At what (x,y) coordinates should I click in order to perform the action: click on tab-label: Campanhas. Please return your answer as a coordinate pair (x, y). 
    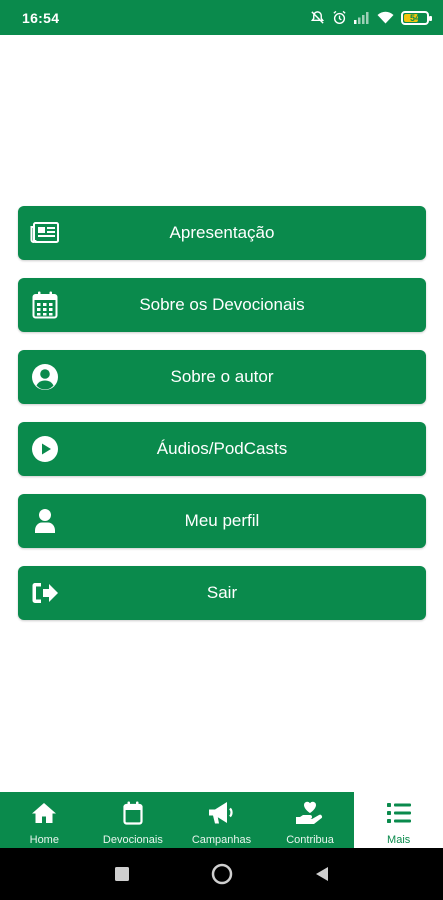
    Looking at the image, I should click on (221, 840).